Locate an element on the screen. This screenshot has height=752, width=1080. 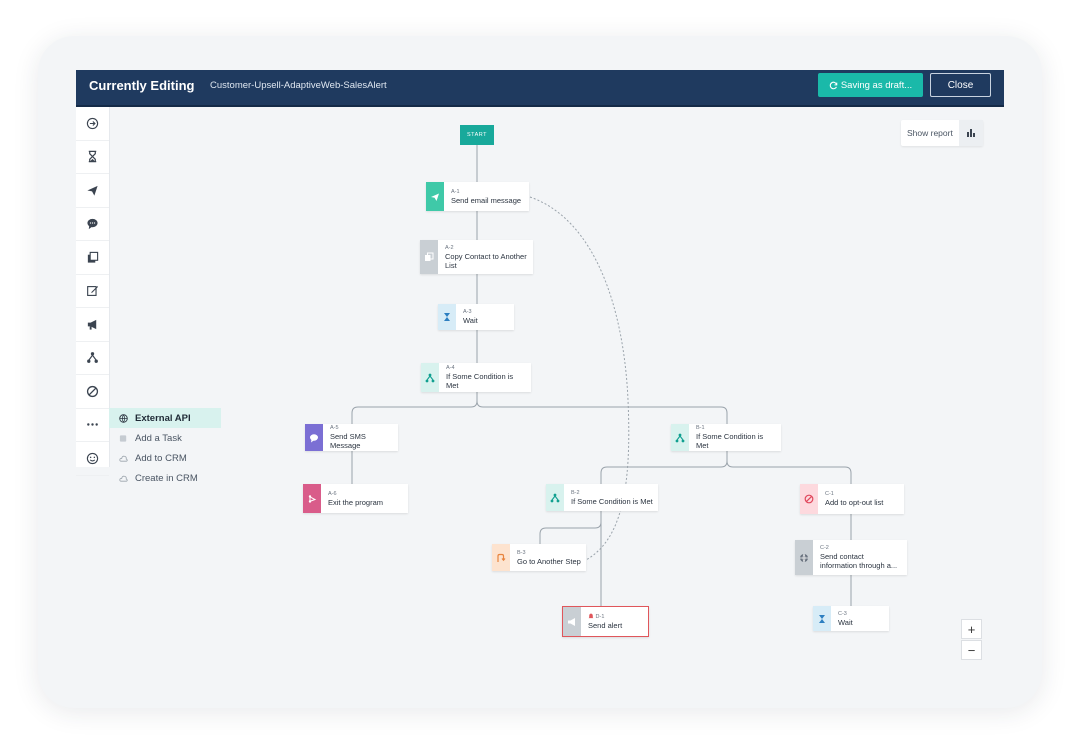
node-id-row: D-1 is located at coordinates (605, 617).